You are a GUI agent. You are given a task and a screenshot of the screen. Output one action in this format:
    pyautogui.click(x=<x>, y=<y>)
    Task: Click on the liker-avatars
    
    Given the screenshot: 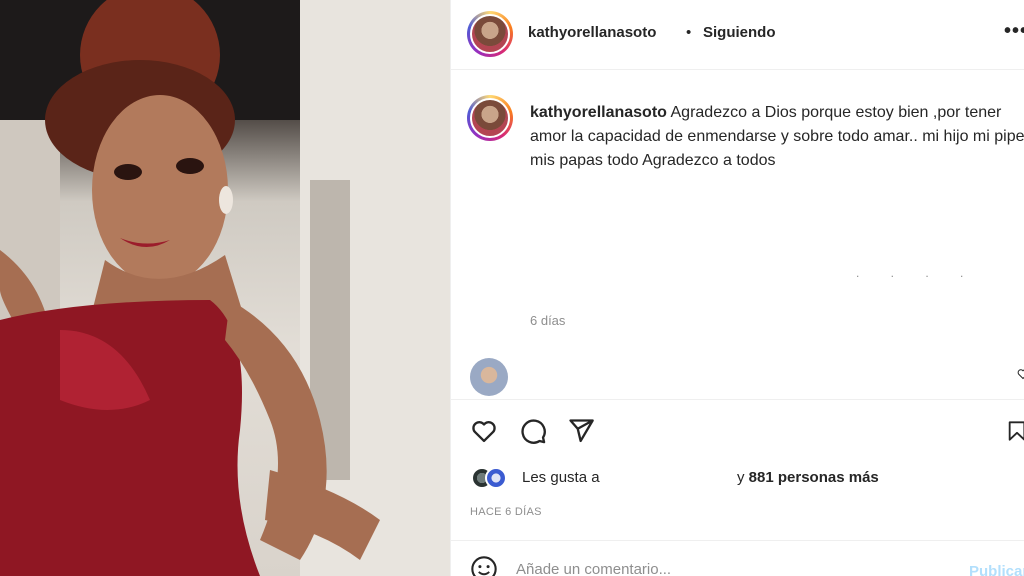 What is the action you would take?
    pyautogui.click(x=493, y=479)
    